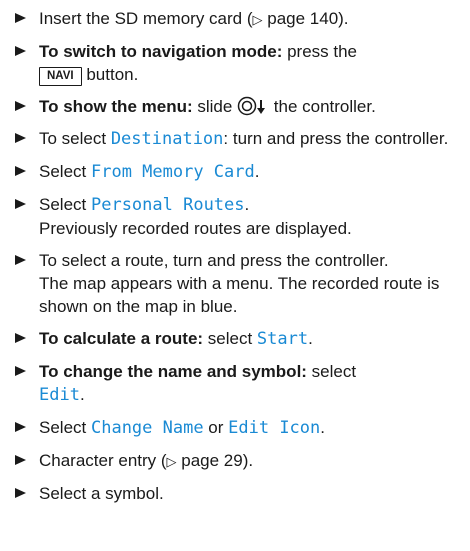 The width and height of the screenshot is (470, 551). What do you see at coordinates (167, 139) in the screenshot?
I see `menu-item-destination: Destination` at bounding box center [167, 139].